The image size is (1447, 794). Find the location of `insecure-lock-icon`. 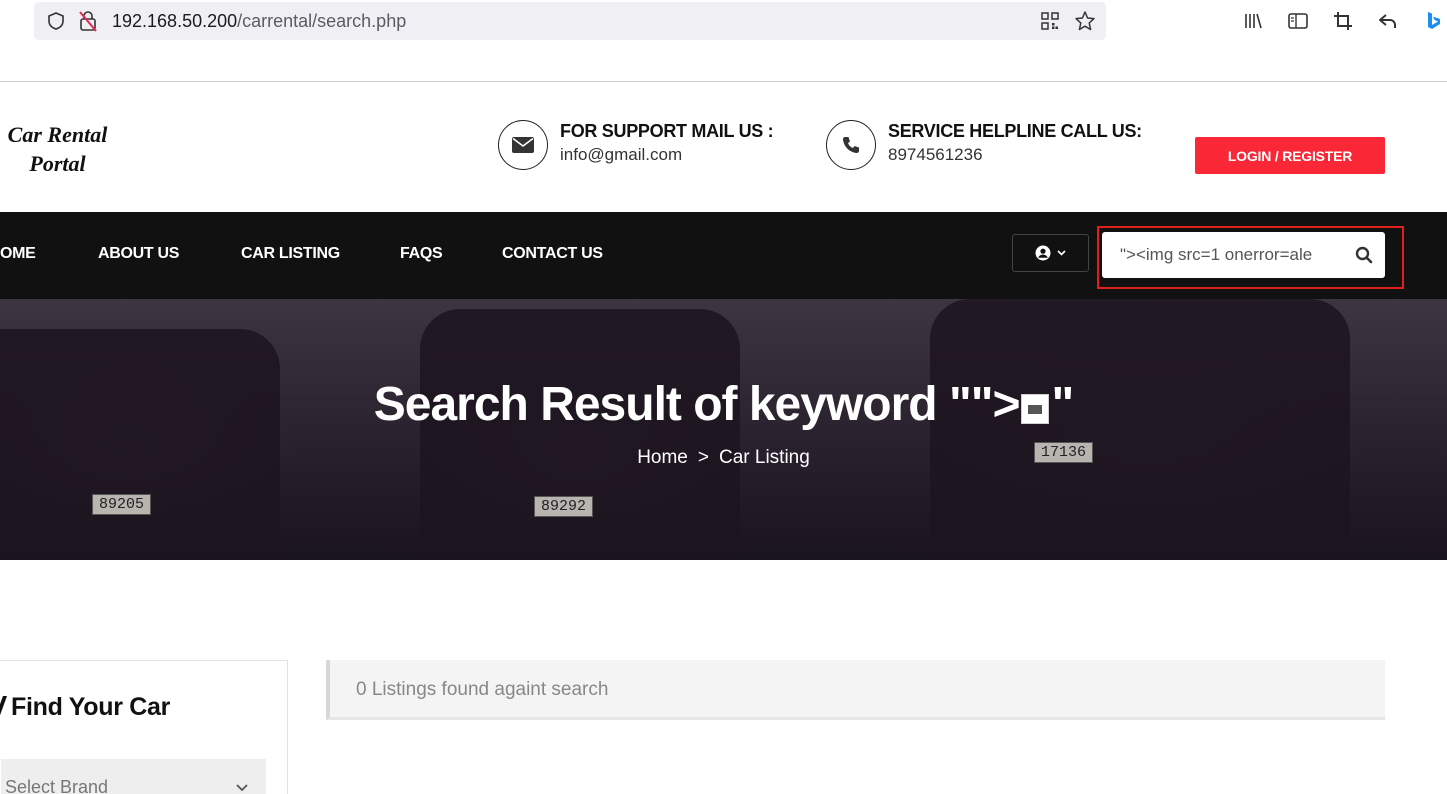

insecure-lock-icon is located at coordinates (88, 21).